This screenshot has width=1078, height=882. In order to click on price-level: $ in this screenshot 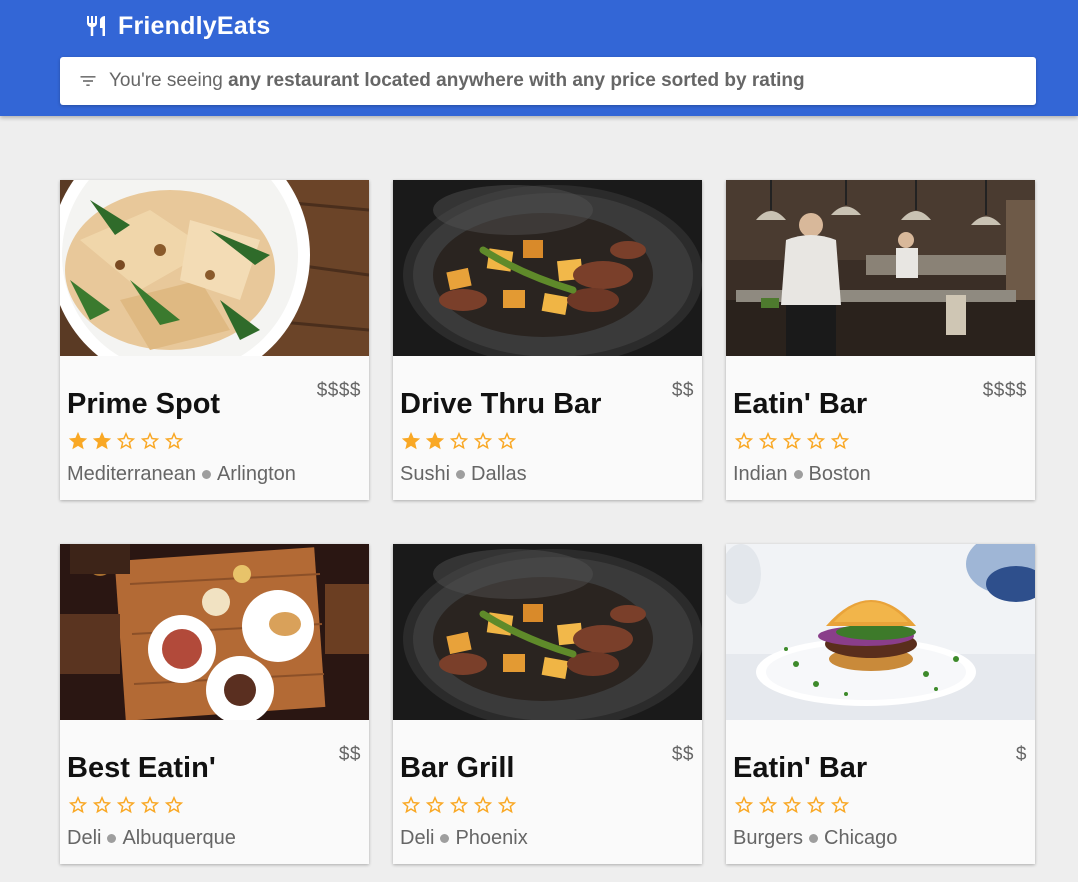, I will do `click(1021, 754)`.